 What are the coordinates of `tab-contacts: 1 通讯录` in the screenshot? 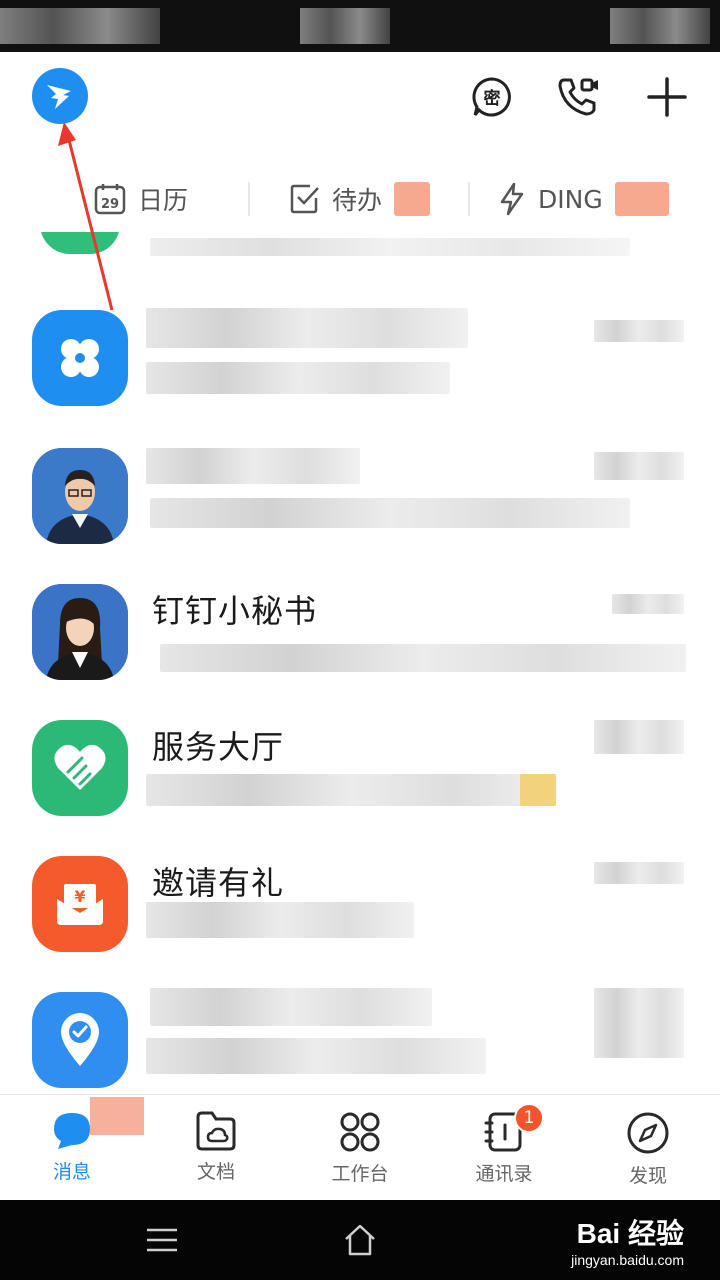 It's located at (504, 1148).